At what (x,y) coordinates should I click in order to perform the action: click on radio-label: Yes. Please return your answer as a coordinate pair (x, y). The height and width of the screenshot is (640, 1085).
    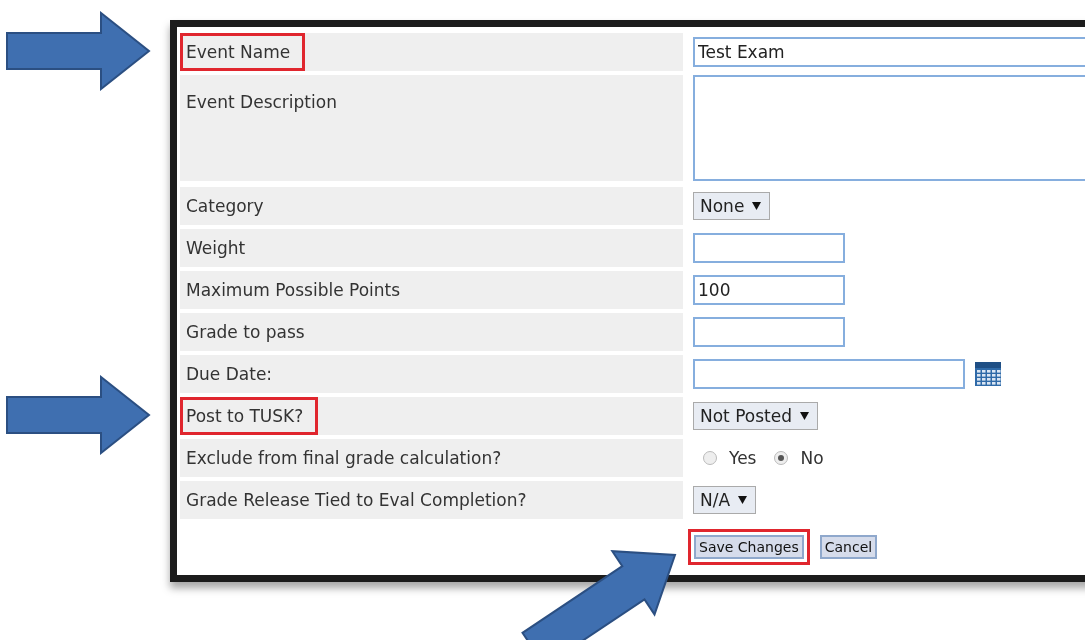
    Looking at the image, I should click on (743, 458).